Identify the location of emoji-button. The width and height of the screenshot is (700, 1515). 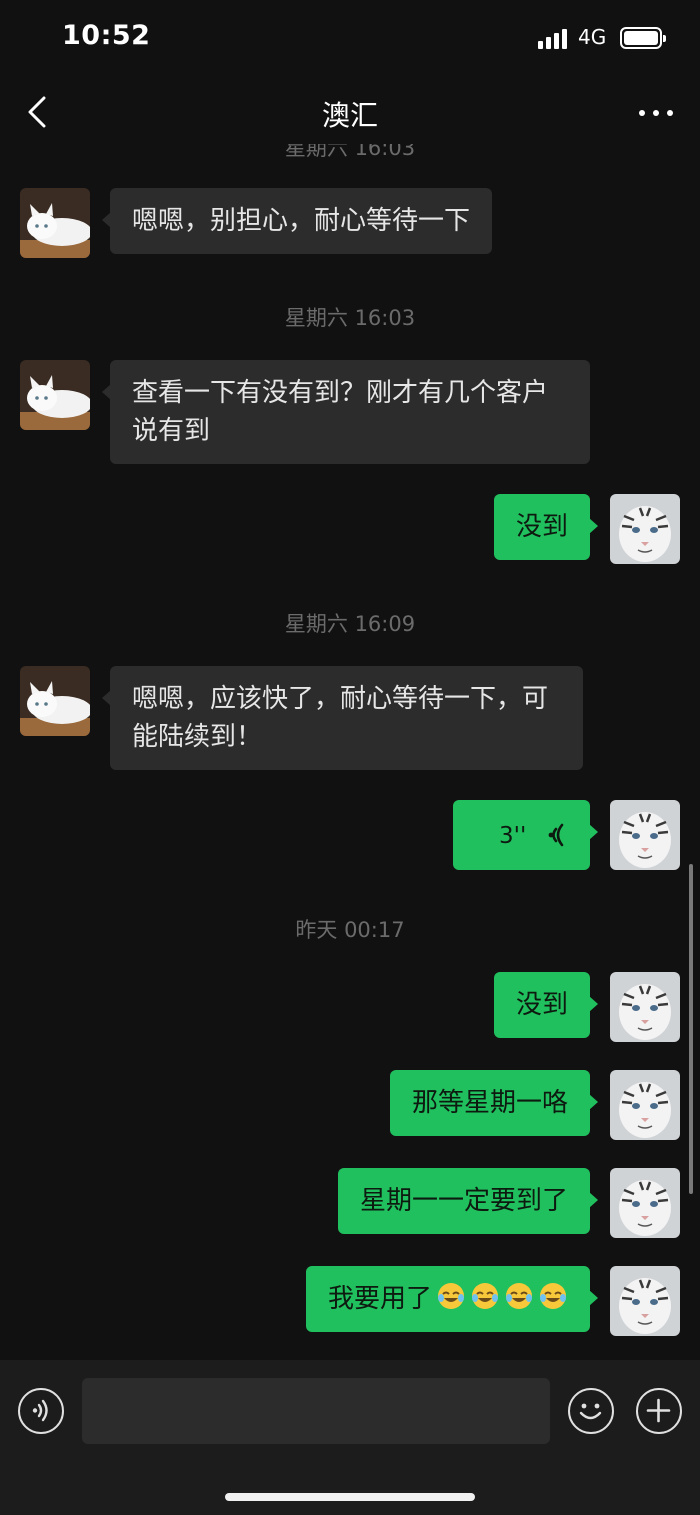
(591, 1411).